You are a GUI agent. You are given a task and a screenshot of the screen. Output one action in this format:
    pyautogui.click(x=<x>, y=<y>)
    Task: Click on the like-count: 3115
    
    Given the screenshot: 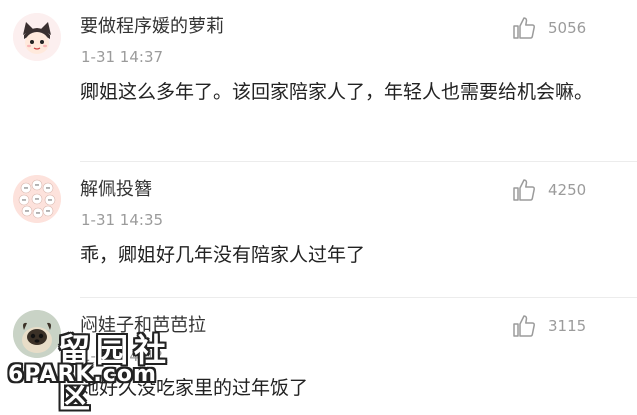 What is the action you would take?
    pyautogui.click(x=567, y=326)
    